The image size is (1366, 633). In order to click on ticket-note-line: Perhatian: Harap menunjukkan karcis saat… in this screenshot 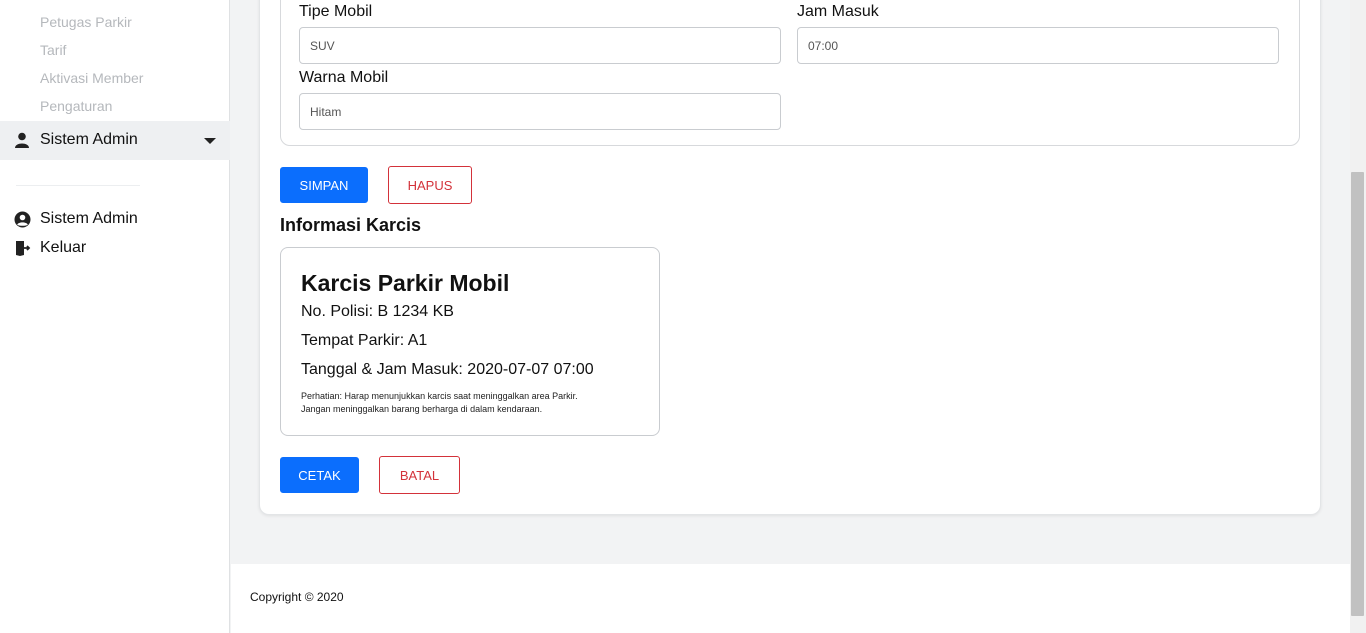, I will do `click(439, 396)`.